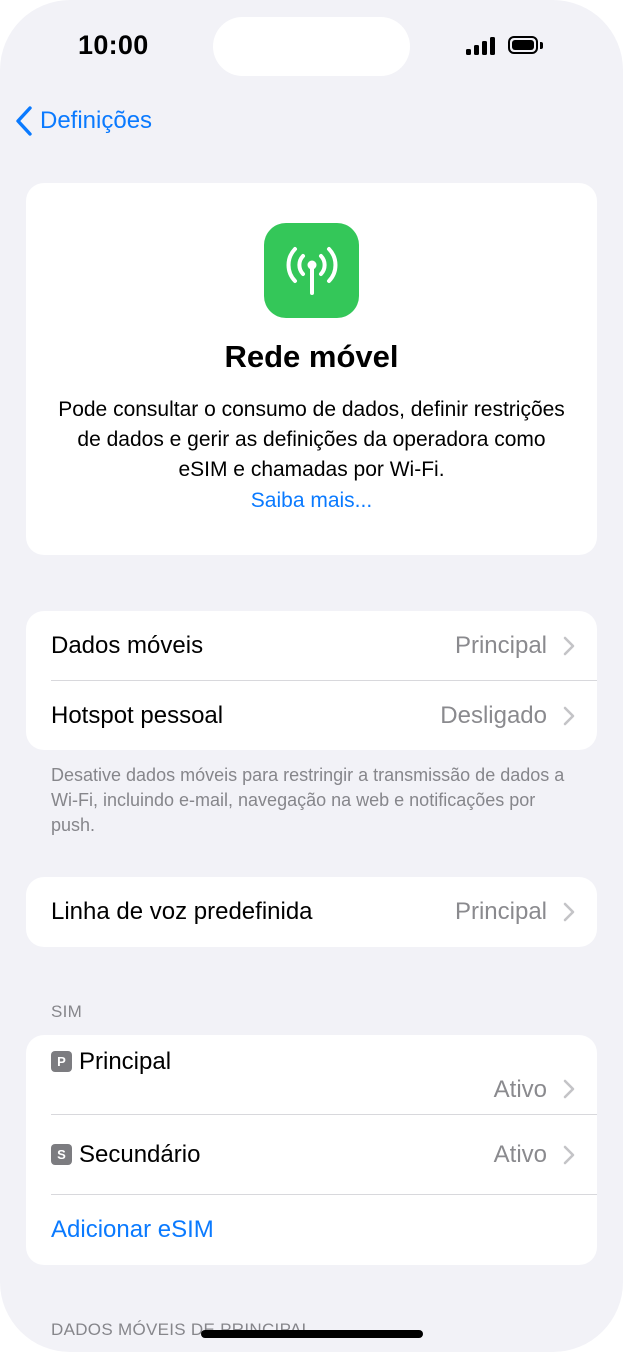  Describe the element at coordinates (113, 45) in the screenshot. I see `status-time: 10:00` at that location.